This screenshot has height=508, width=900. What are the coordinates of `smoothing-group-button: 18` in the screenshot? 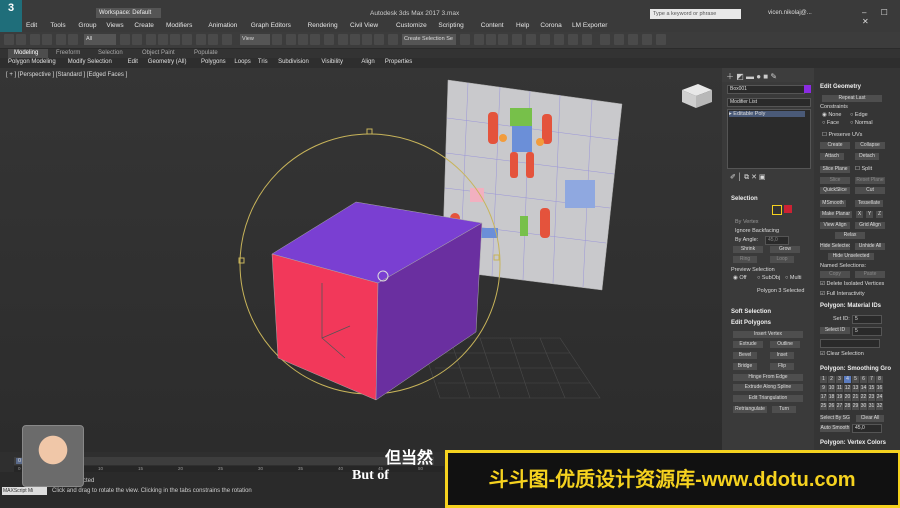 It's located at (831, 397).